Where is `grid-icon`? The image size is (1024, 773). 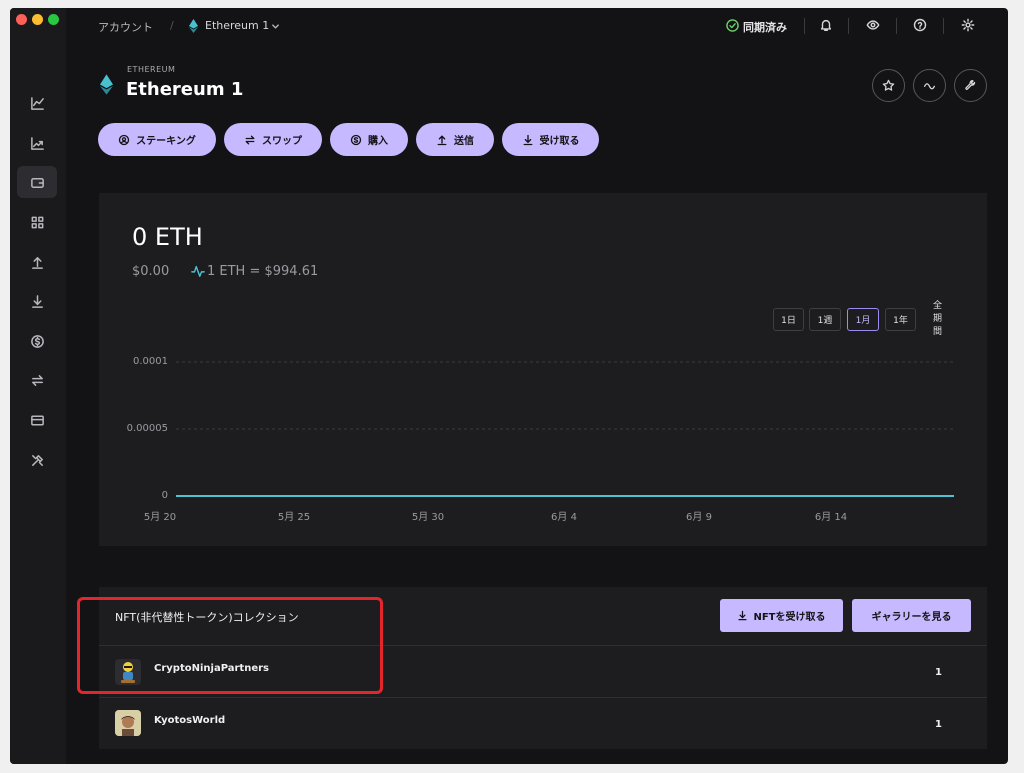 grid-icon is located at coordinates (37, 222).